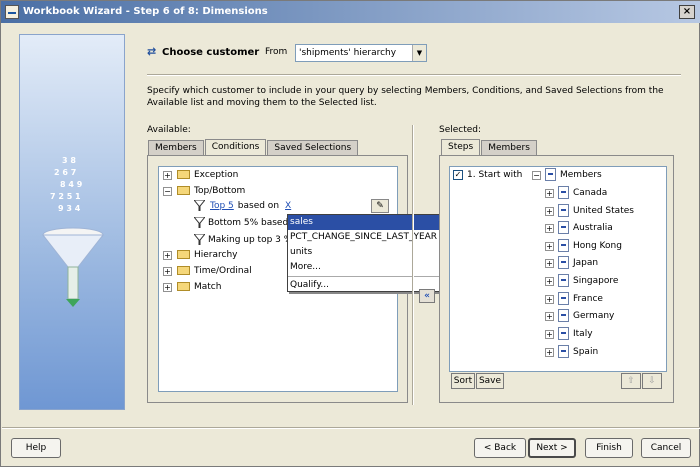 The width and height of the screenshot is (700, 467). I want to click on member-item: Singapore, so click(588, 281).